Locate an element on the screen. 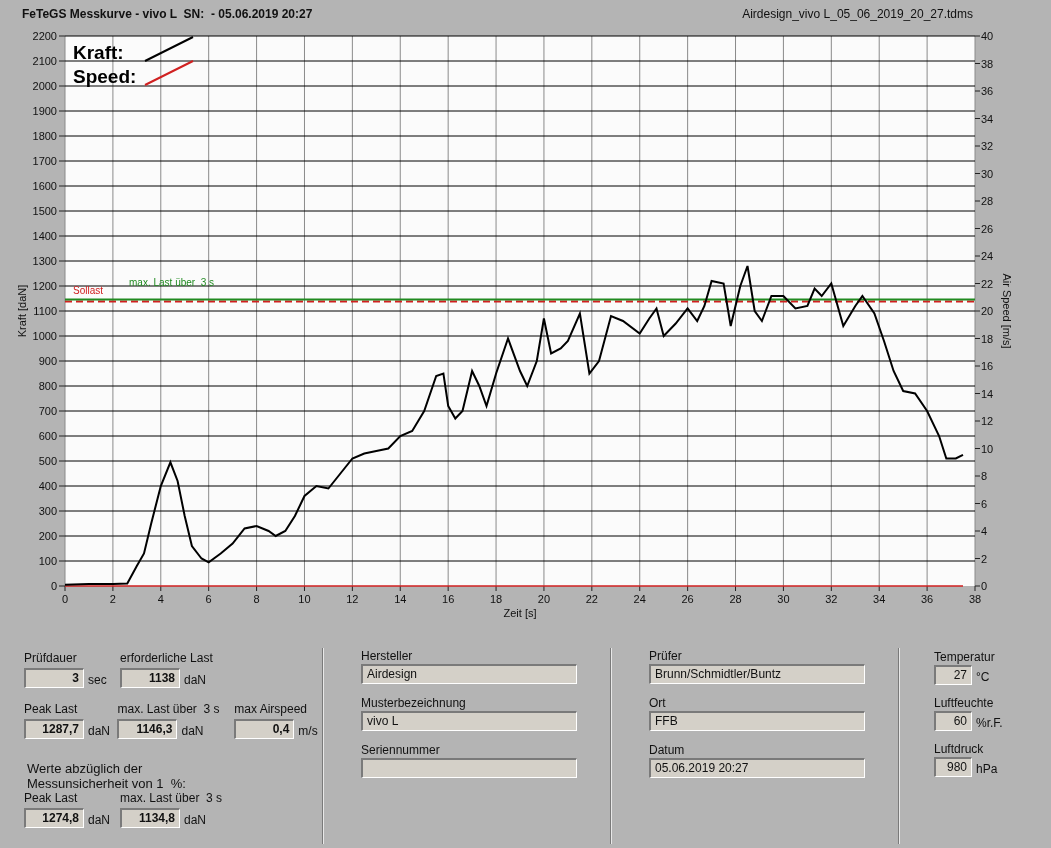 This screenshot has width=1051, height=848. y-tick-label: 400 is located at coordinates (47, 486).